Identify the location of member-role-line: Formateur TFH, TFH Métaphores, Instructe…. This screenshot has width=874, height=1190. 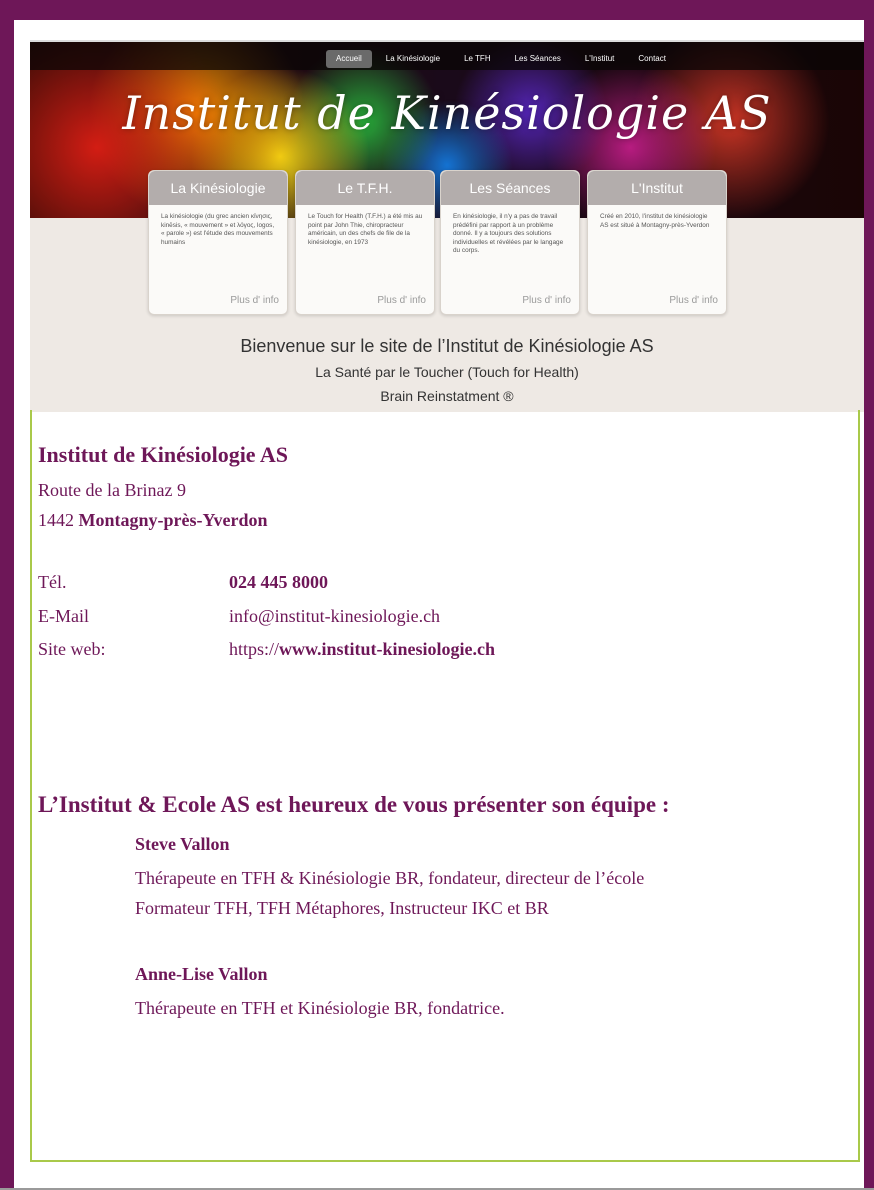
(342, 908).